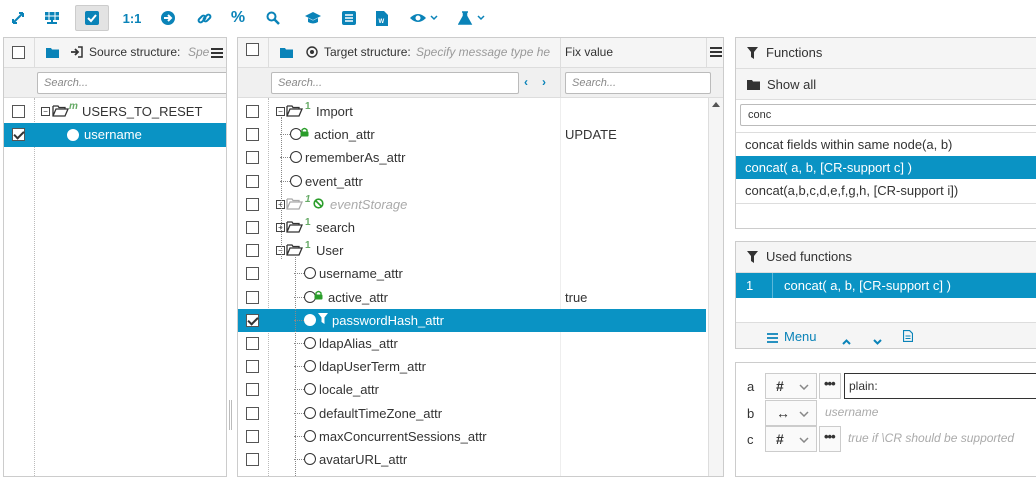 This screenshot has width=1036, height=477. What do you see at coordinates (318, 295) in the screenshot?
I see `lock-icon` at bounding box center [318, 295].